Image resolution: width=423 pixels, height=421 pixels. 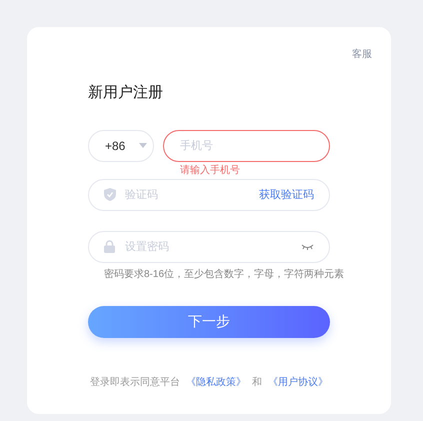 I want to click on page-title: 新用户注册, so click(x=126, y=93).